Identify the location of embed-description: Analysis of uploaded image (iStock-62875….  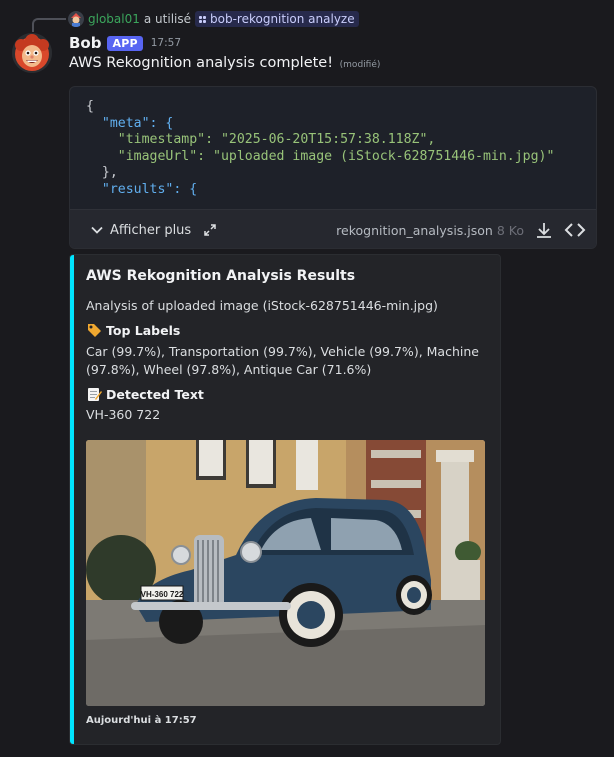
(262, 305).